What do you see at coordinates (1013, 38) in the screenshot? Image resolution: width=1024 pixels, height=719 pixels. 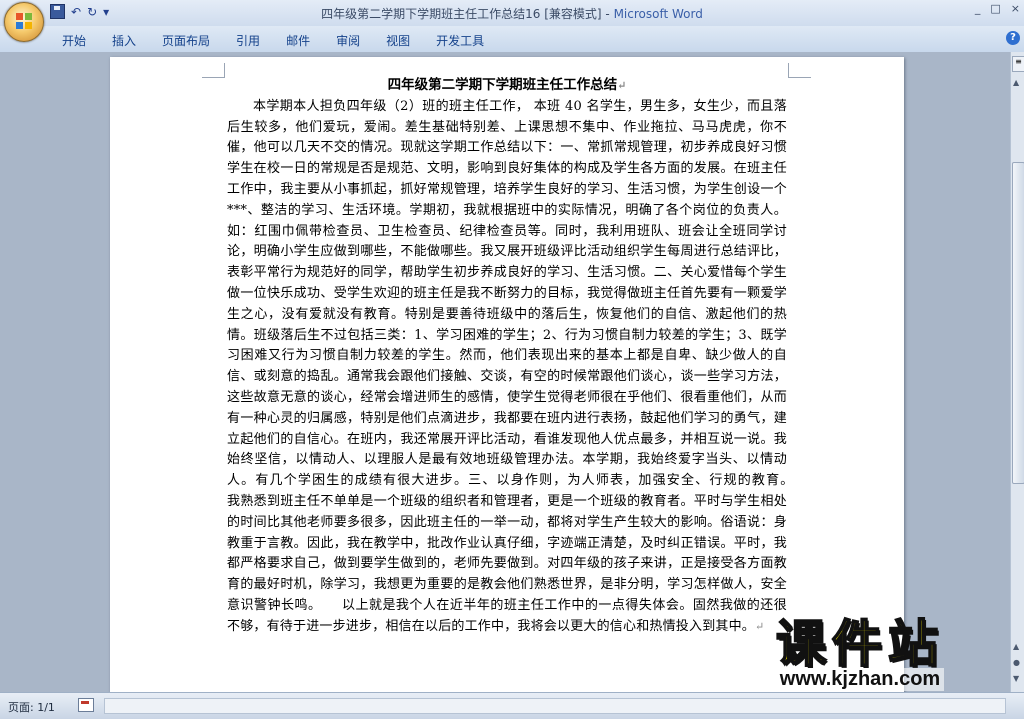 I see `help-icon: ?` at bounding box center [1013, 38].